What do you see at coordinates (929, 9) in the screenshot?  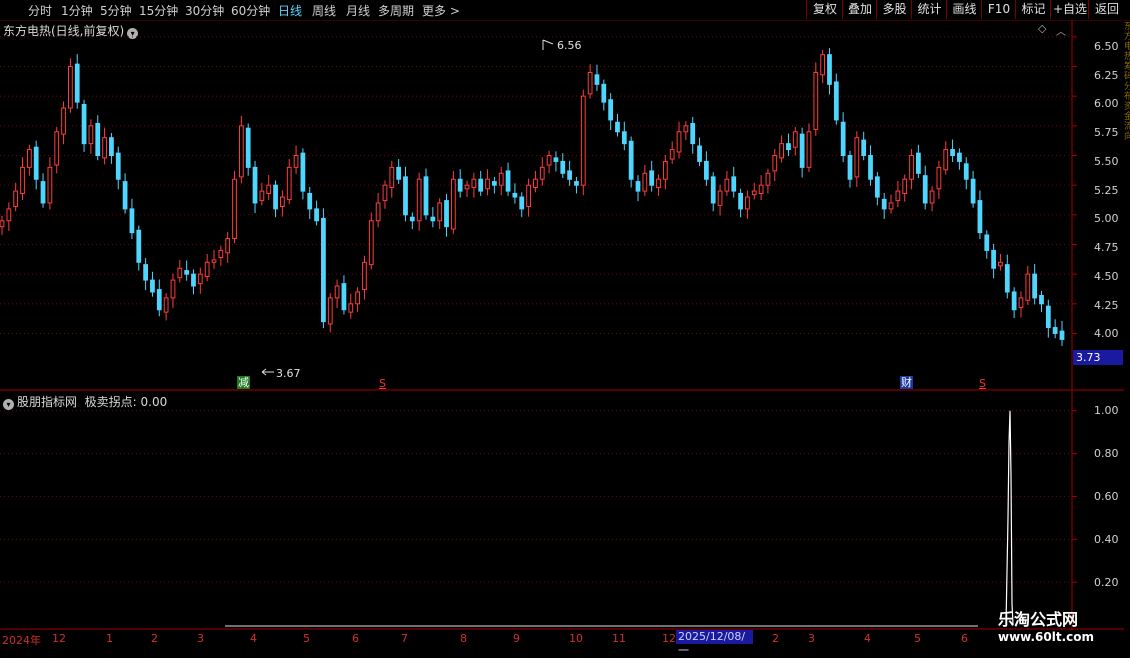 I see `statistics-button: 统计` at bounding box center [929, 9].